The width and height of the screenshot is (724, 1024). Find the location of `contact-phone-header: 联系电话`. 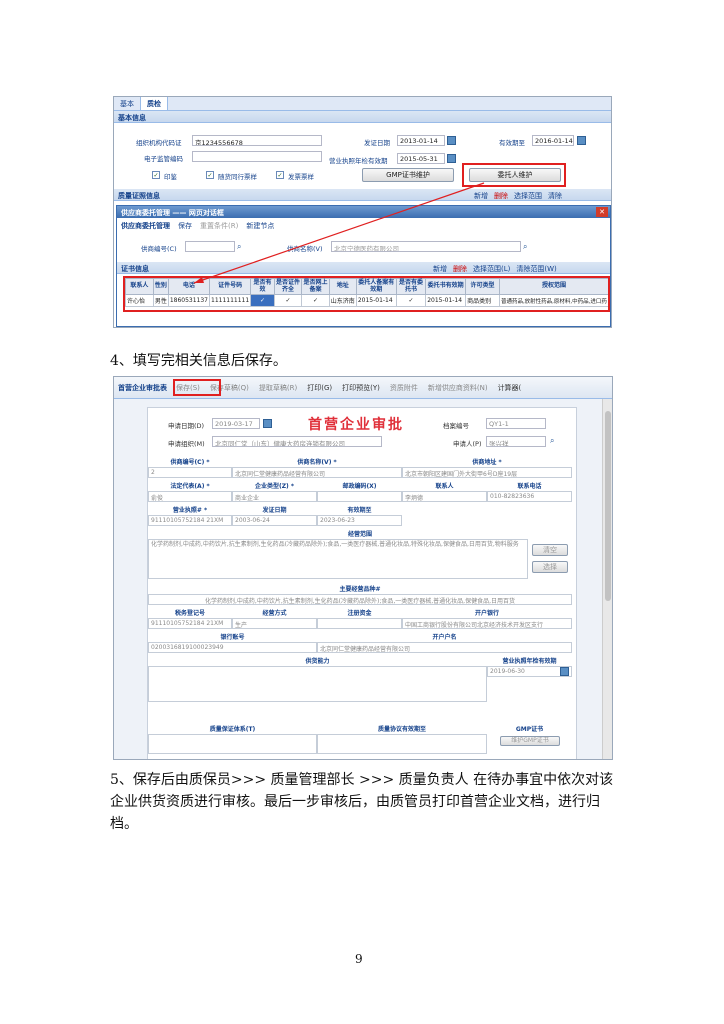

contact-phone-header: 联系电话 is located at coordinates (529, 486).